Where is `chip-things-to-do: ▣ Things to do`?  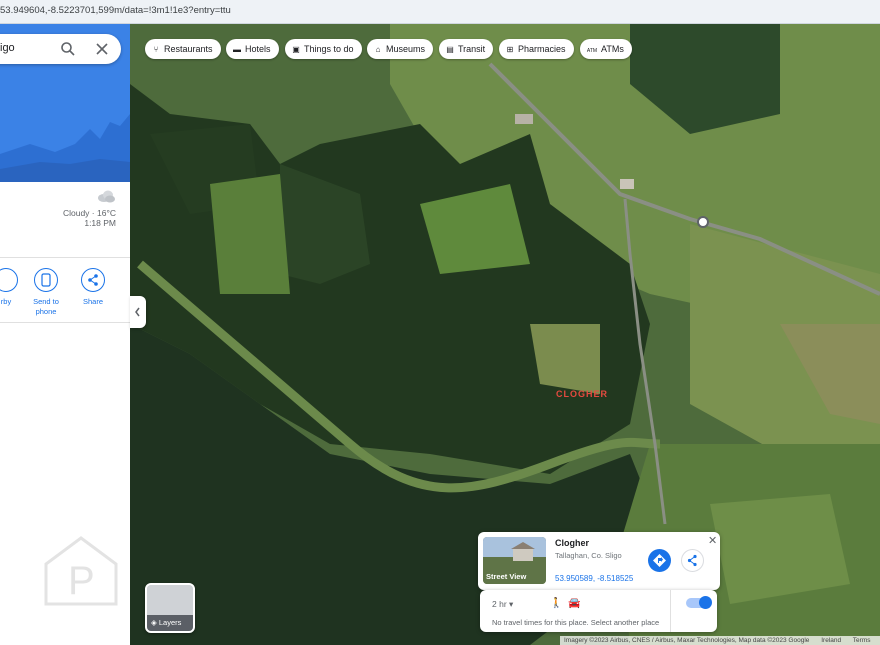
chip-things-to-do: ▣ Things to do is located at coordinates (323, 49).